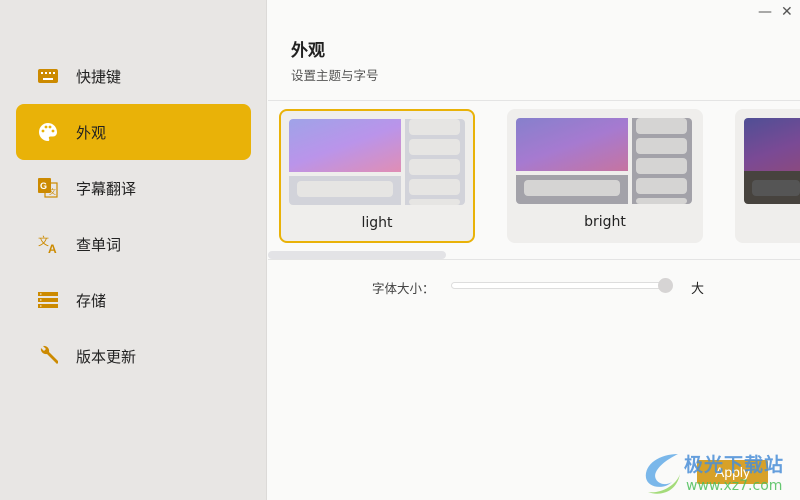 This screenshot has width=800, height=500. I want to click on keyboard-icon, so click(48, 76).